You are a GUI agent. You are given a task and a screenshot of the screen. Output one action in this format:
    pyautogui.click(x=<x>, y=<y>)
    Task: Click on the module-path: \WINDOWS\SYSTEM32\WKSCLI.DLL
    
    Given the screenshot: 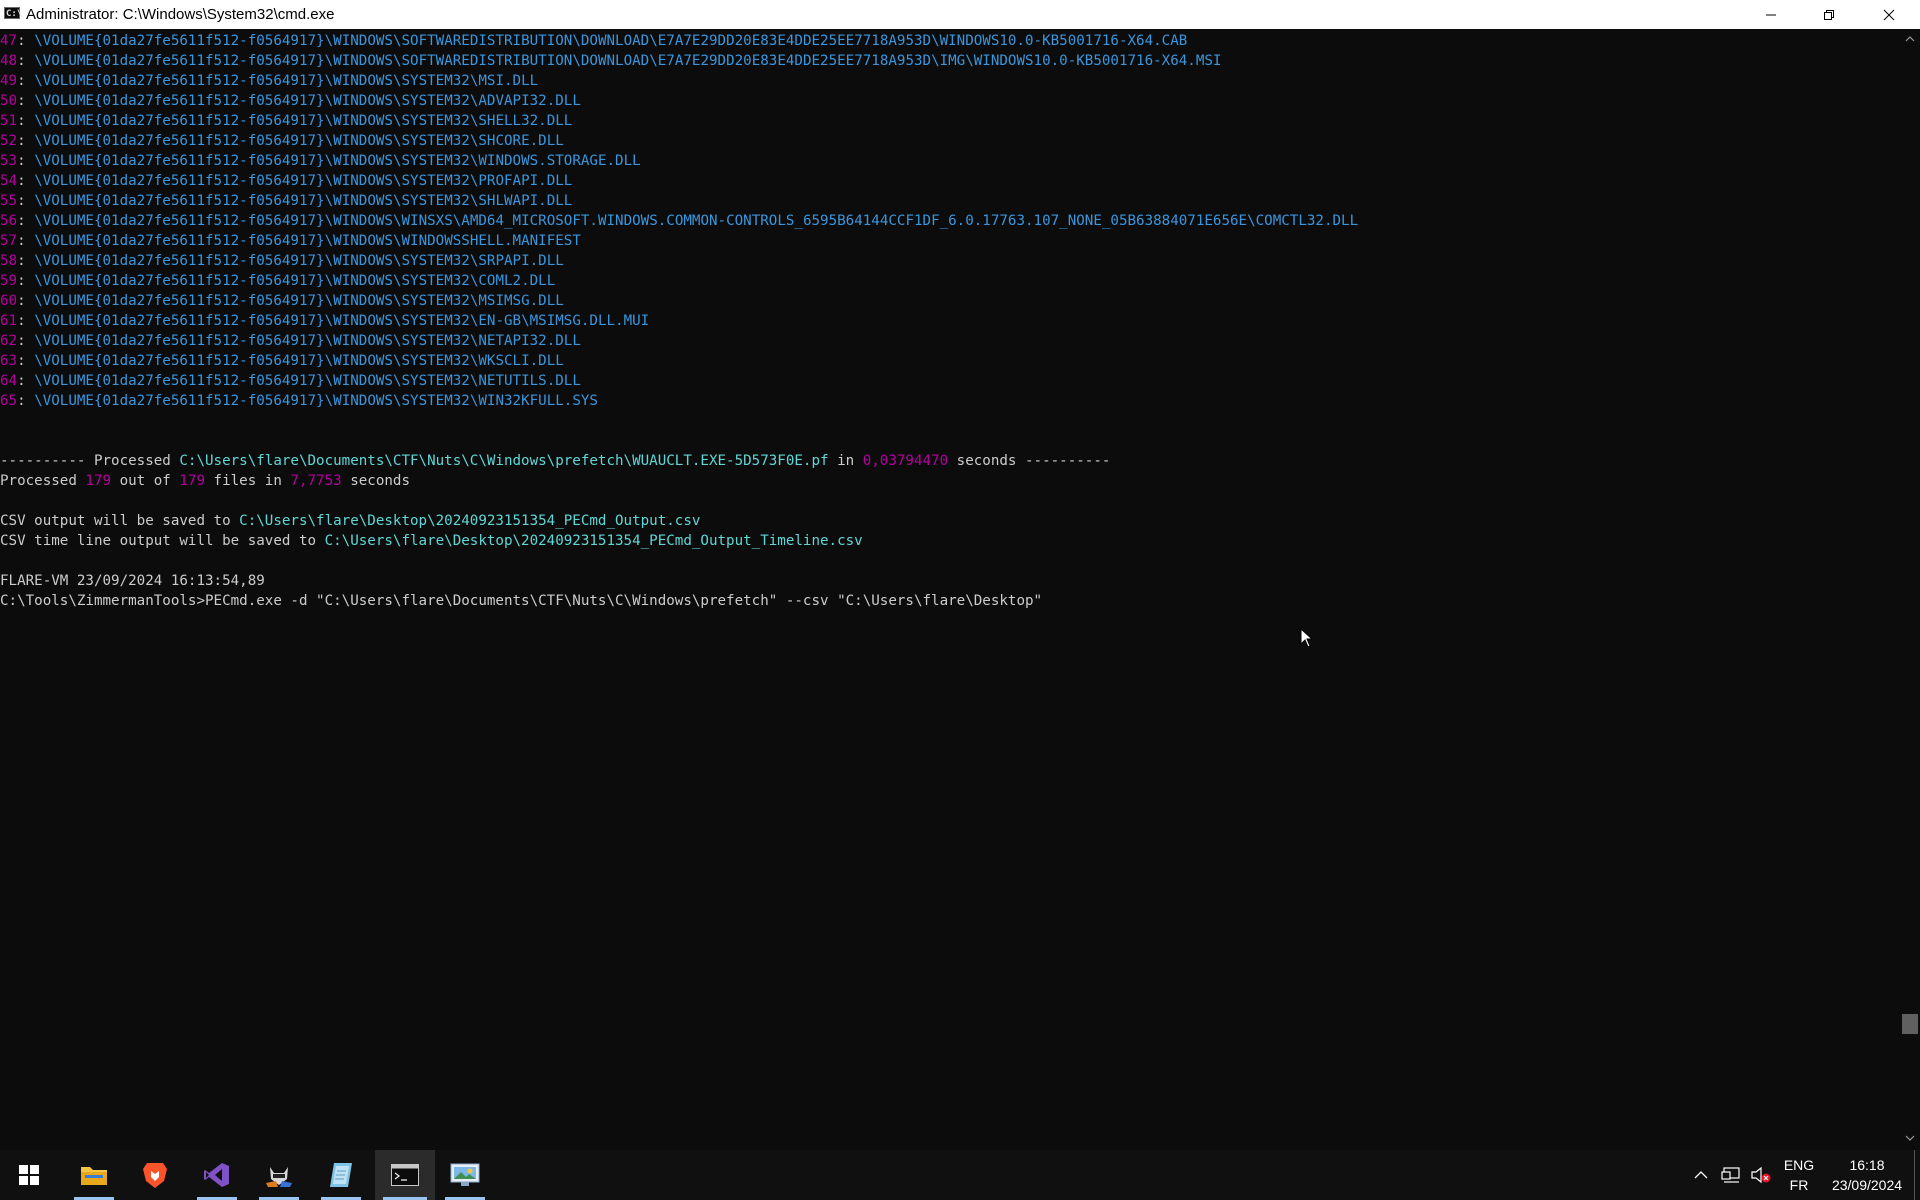 What is the action you would take?
    pyautogui.click(x=444, y=361)
    